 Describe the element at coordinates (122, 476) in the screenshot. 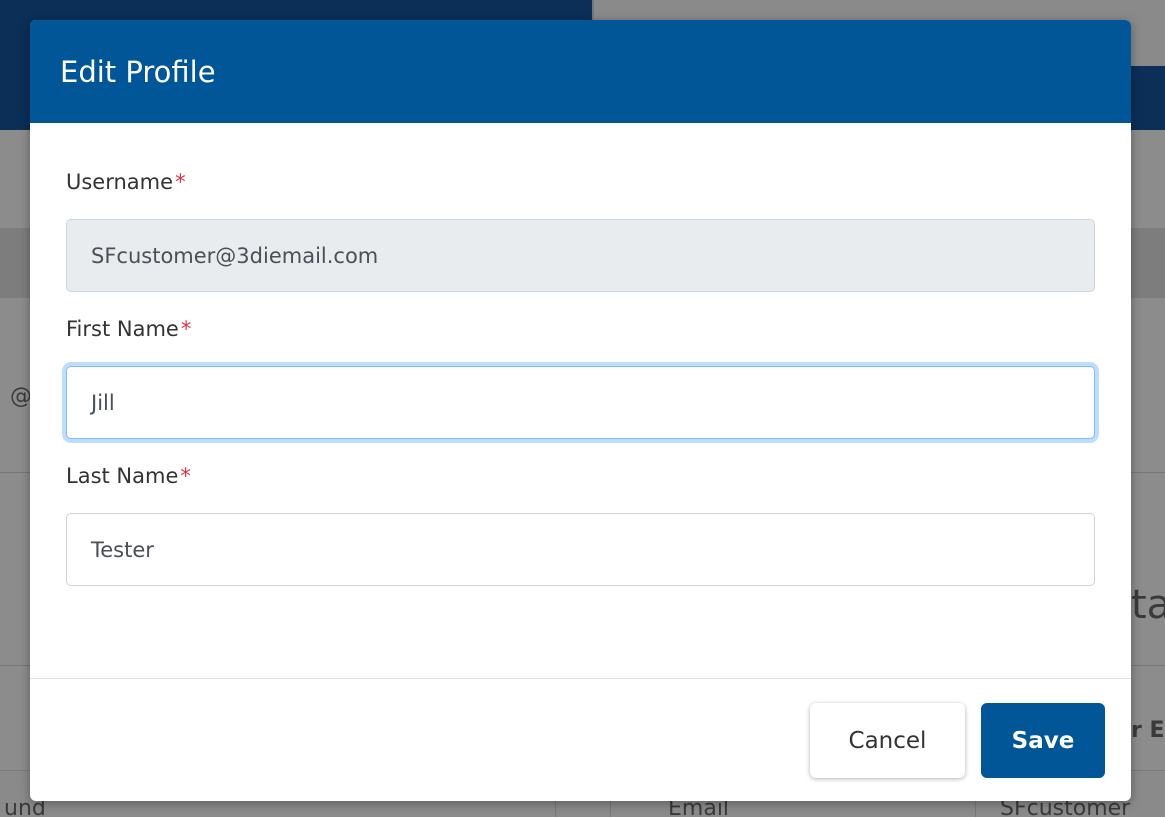

I see `last-name-label-text: Last Name` at that location.